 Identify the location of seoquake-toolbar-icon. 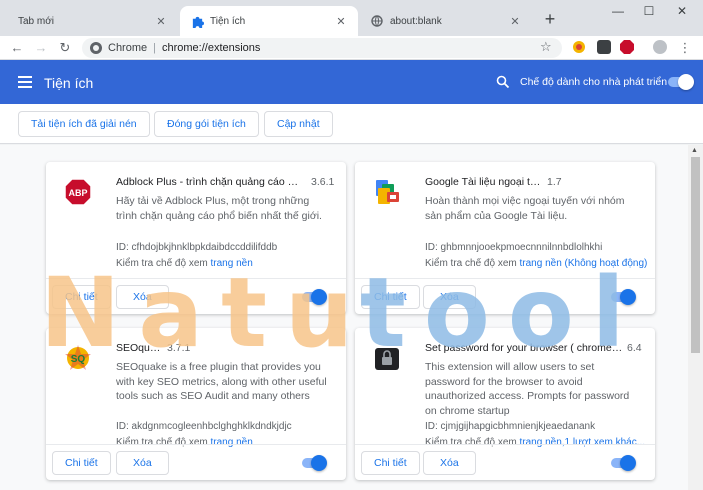
(579, 47).